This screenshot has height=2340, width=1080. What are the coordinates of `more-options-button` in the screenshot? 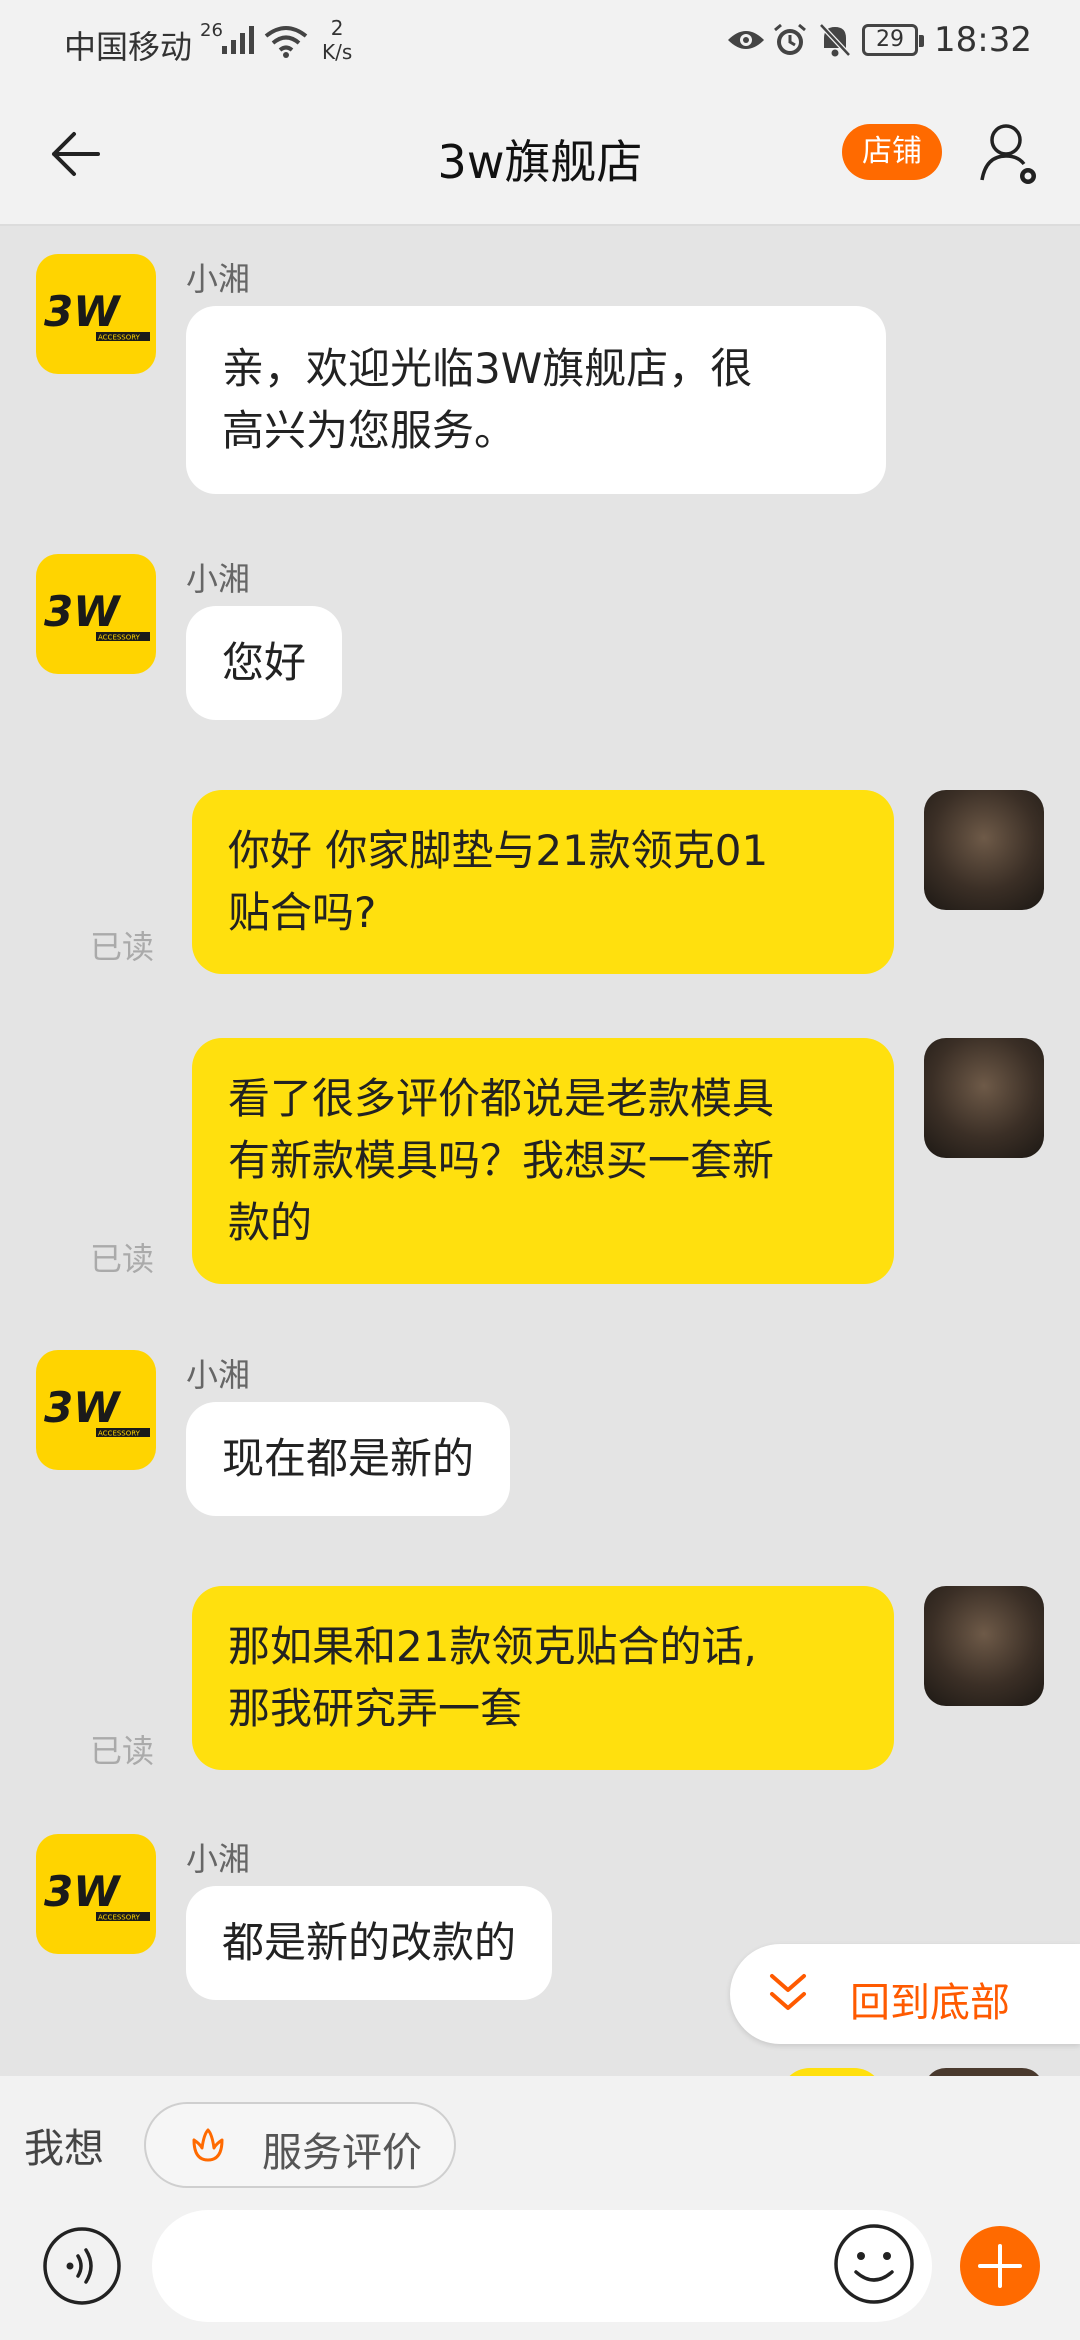 It's located at (1000, 2266).